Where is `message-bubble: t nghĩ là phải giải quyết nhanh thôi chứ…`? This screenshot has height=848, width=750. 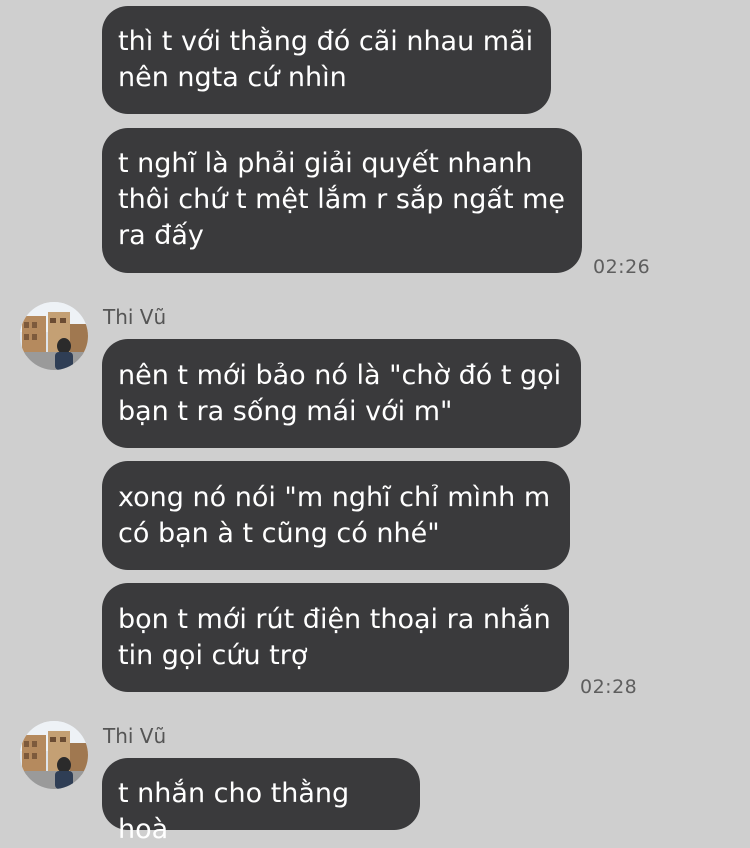
message-bubble: t nghĩ là phải giải quyết nhanh thôi chứ… is located at coordinates (342, 200).